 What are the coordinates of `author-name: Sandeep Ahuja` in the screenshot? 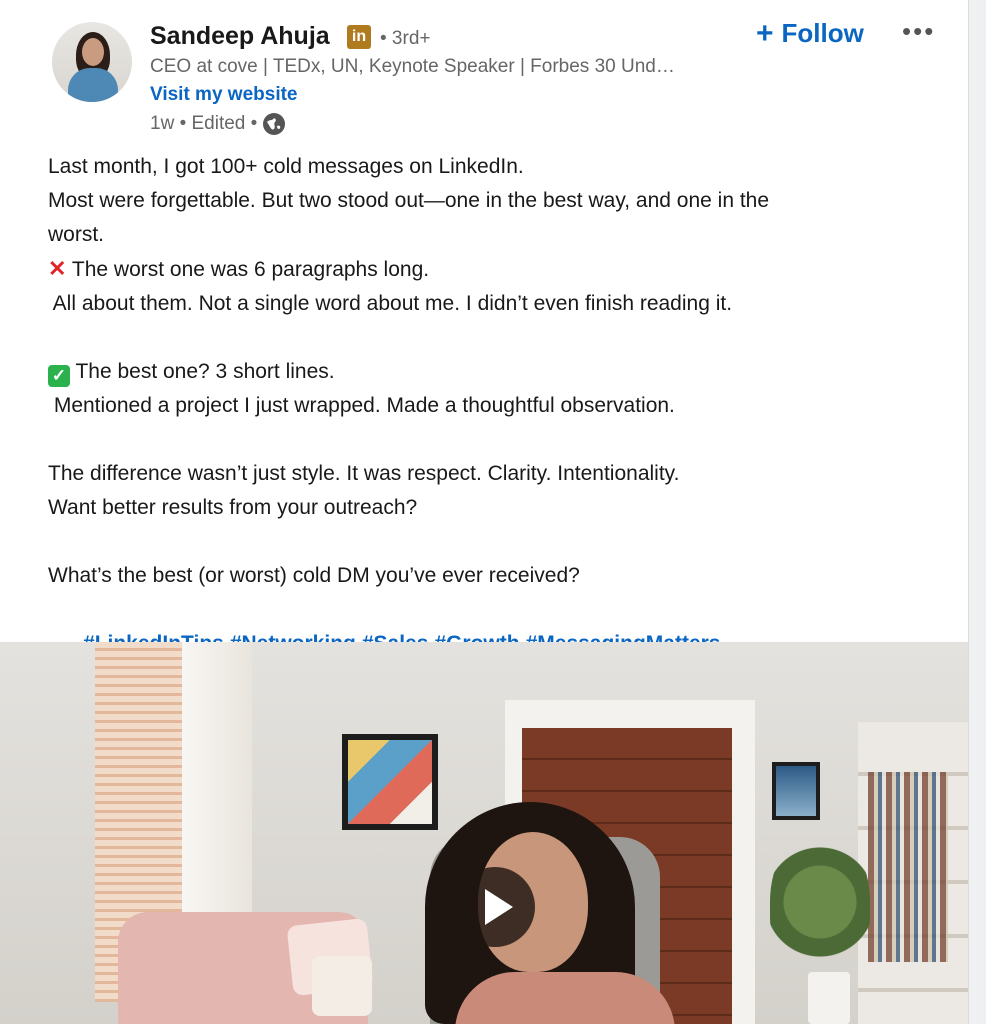 It's located at (240, 36).